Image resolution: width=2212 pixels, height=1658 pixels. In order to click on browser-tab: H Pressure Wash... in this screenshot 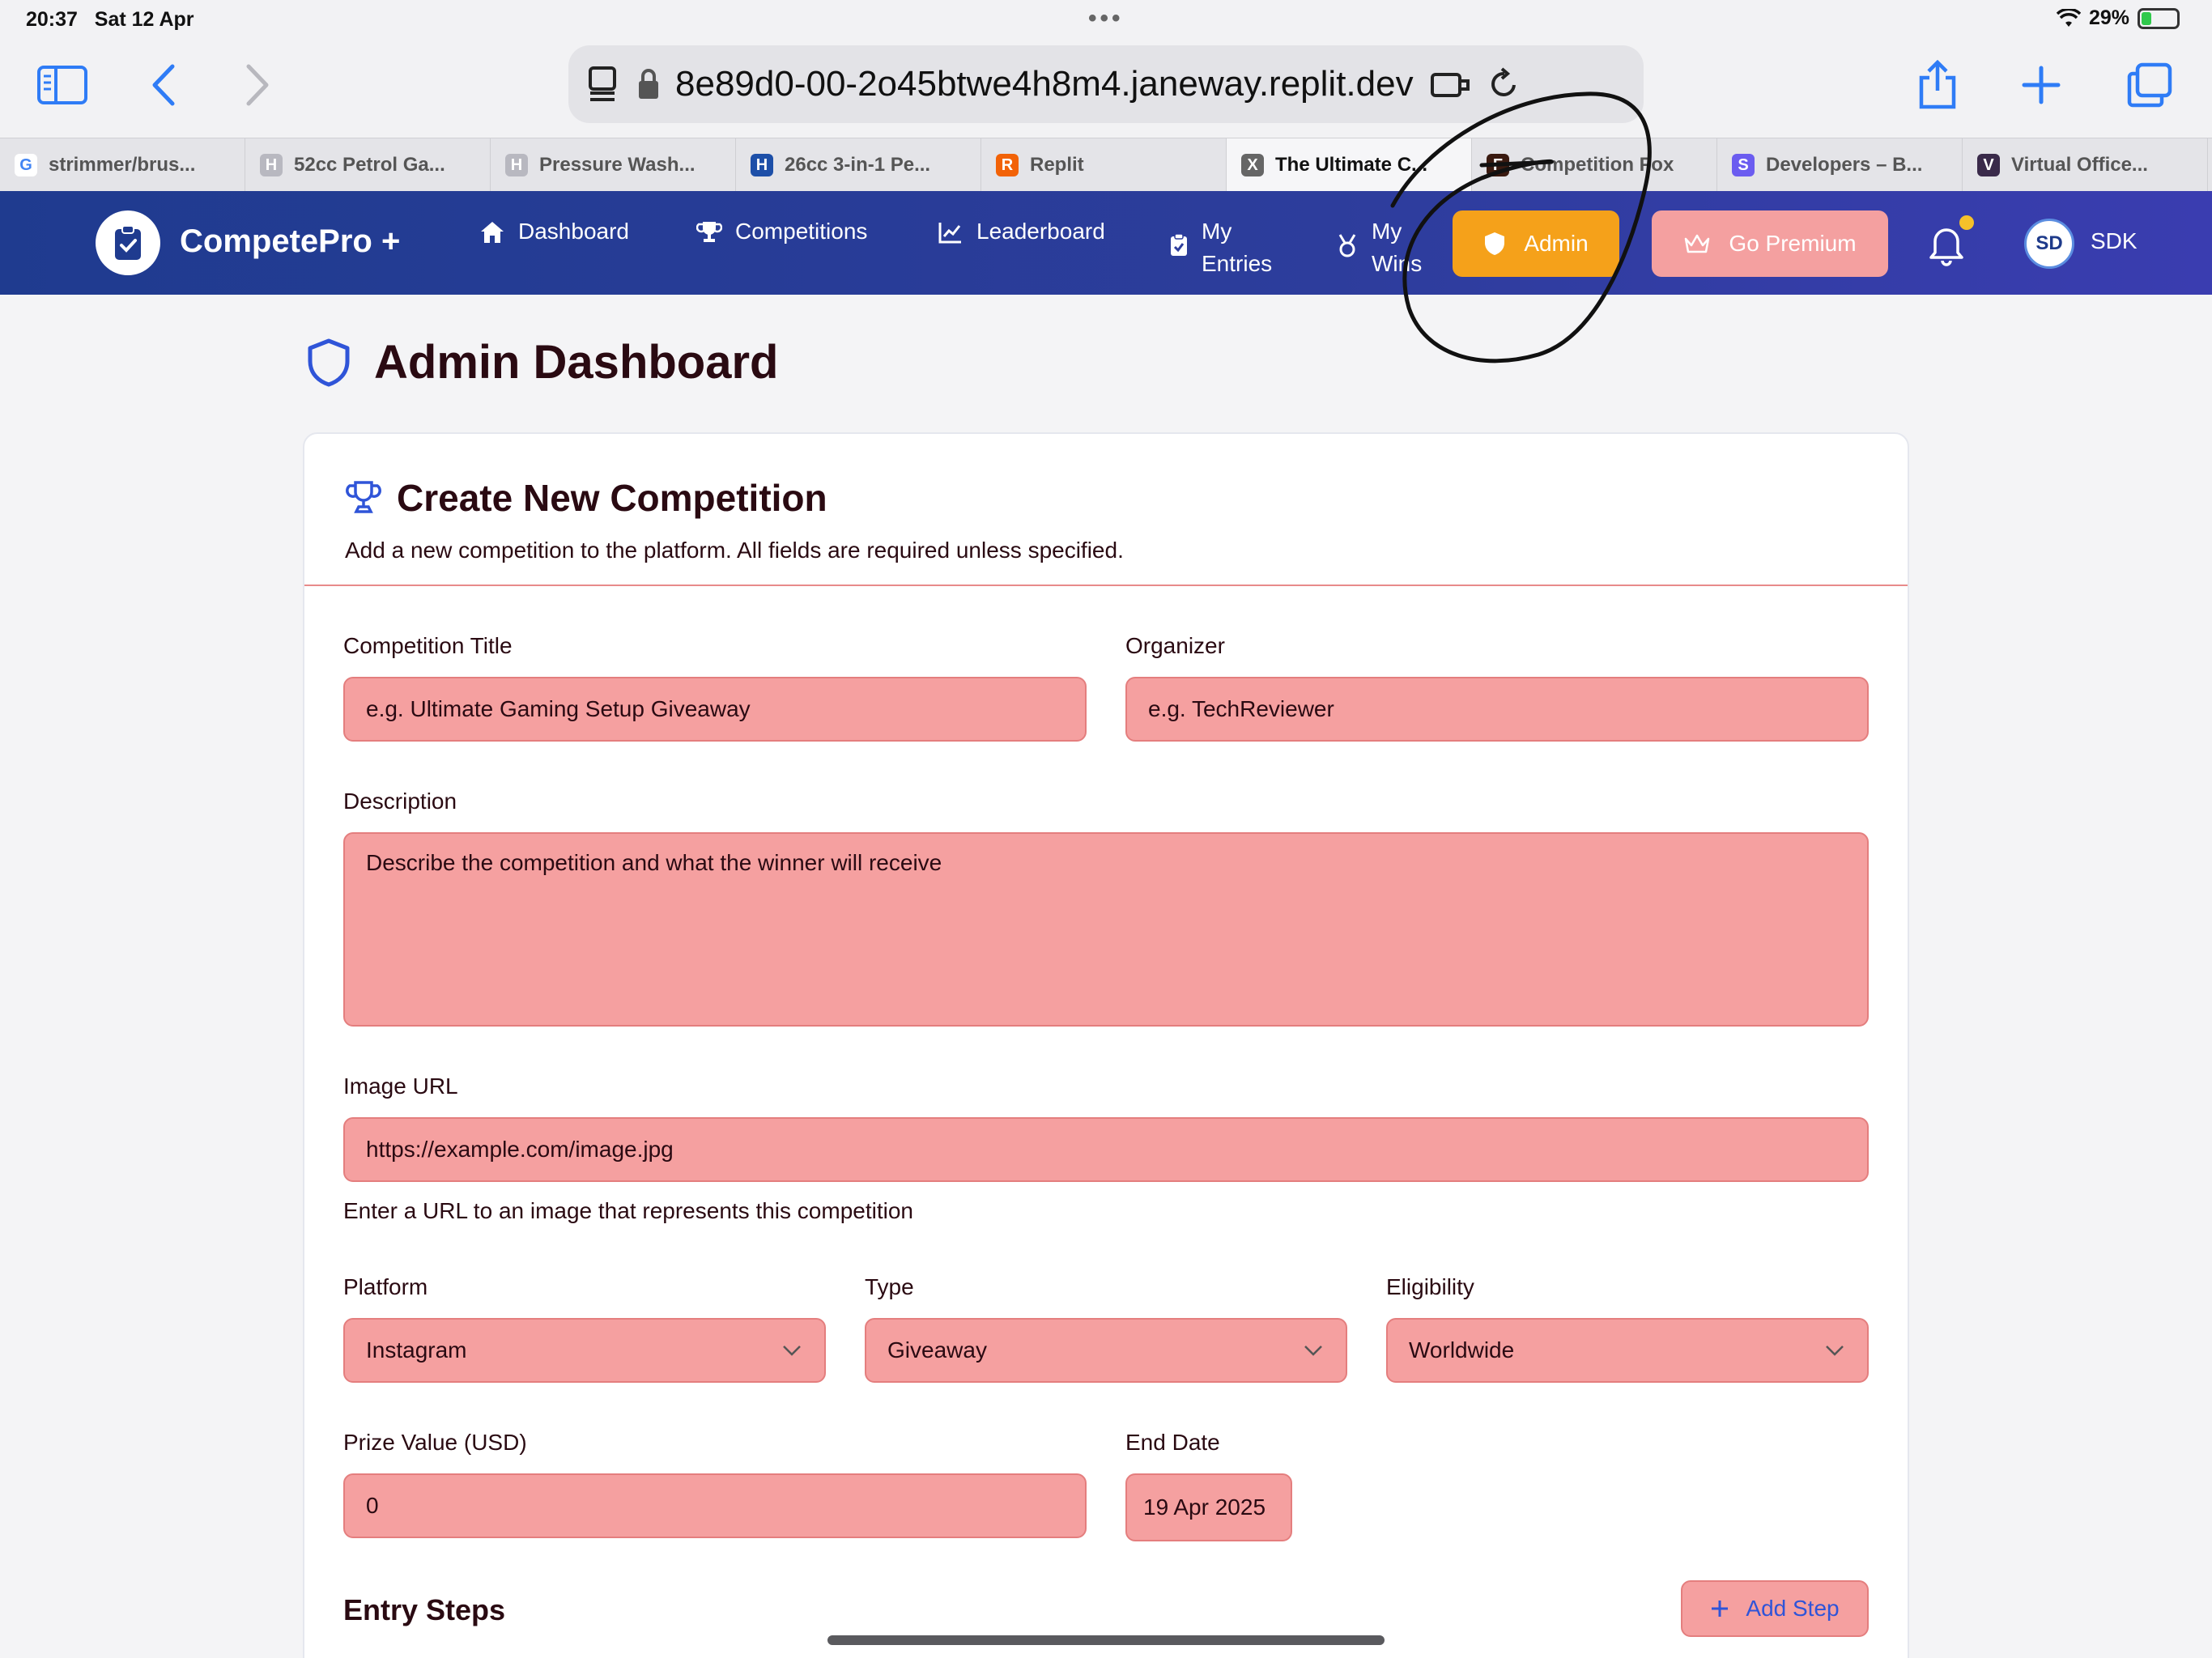, I will do `click(614, 165)`.